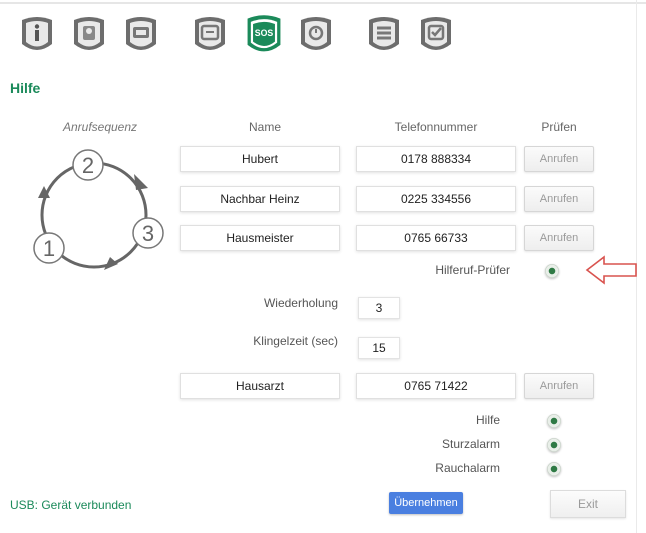 The image size is (646, 533). I want to click on contact-3-call-button: Anrufen, so click(559, 238).